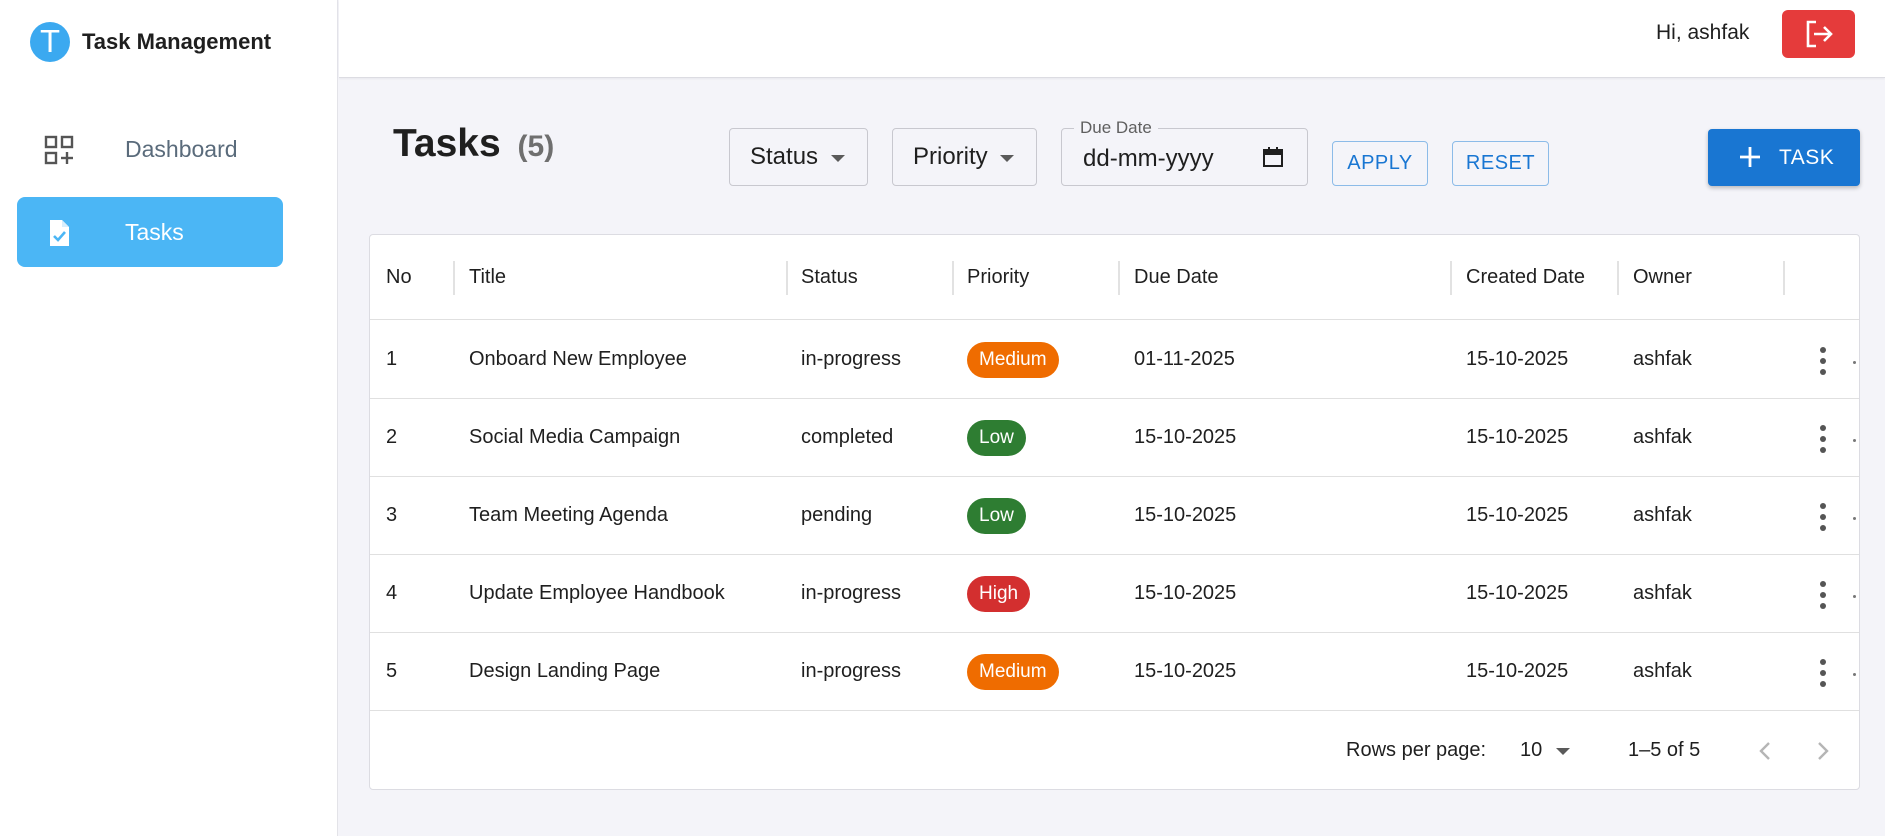  What do you see at coordinates (1184, 359) in the screenshot?
I see `cell-due-date: 01-11-2025` at bounding box center [1184, 359].